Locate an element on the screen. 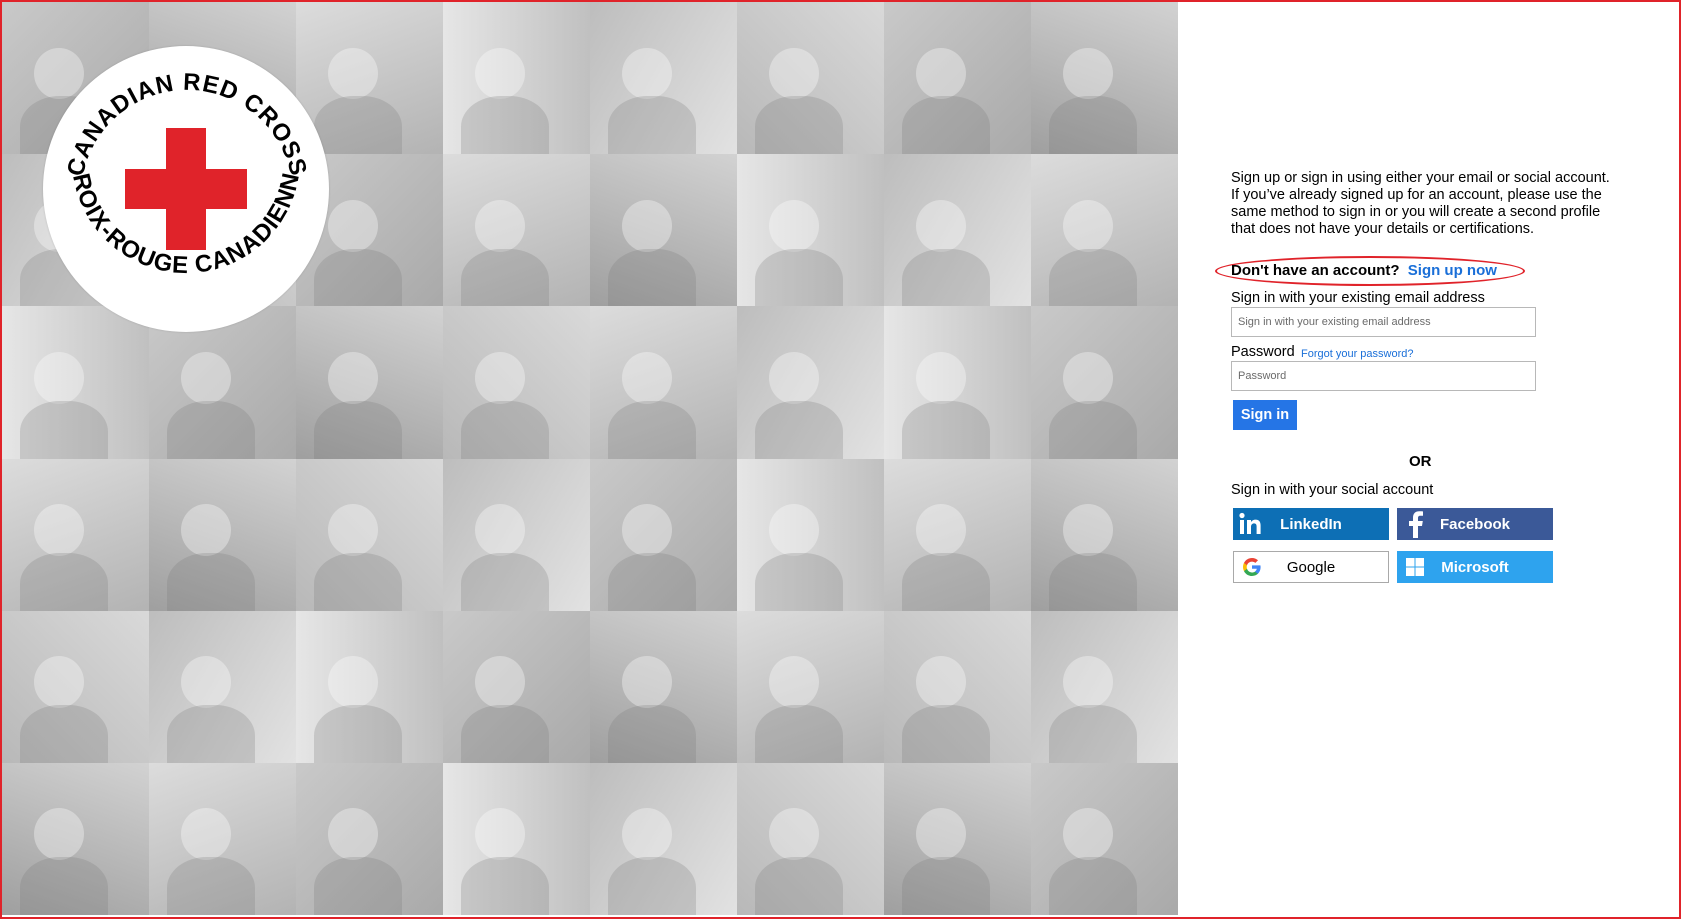  red-cross-icon is located at coordinates (186, 189).